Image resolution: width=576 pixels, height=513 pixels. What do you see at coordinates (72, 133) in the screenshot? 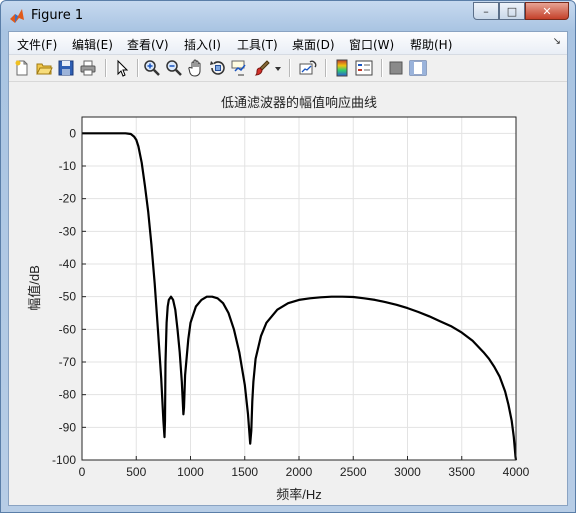
I see `y-tick-label: 0` at bounding box center [72, 133].